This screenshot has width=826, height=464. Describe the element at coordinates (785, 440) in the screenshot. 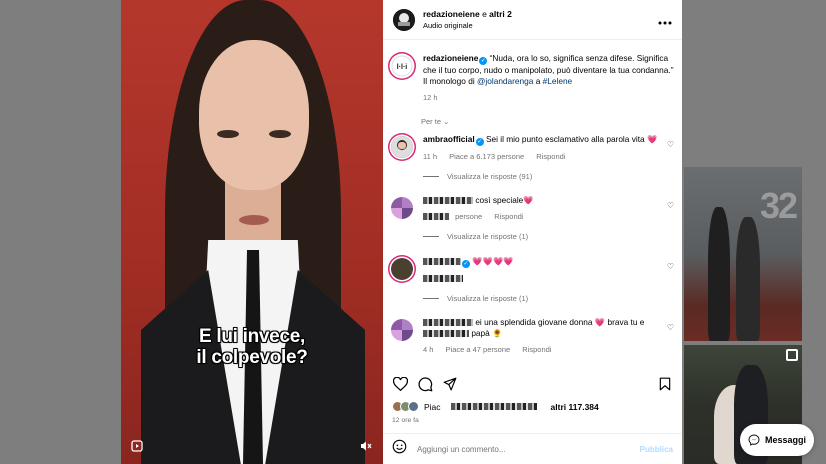

I see `messages-label: Messaggi` at that location.